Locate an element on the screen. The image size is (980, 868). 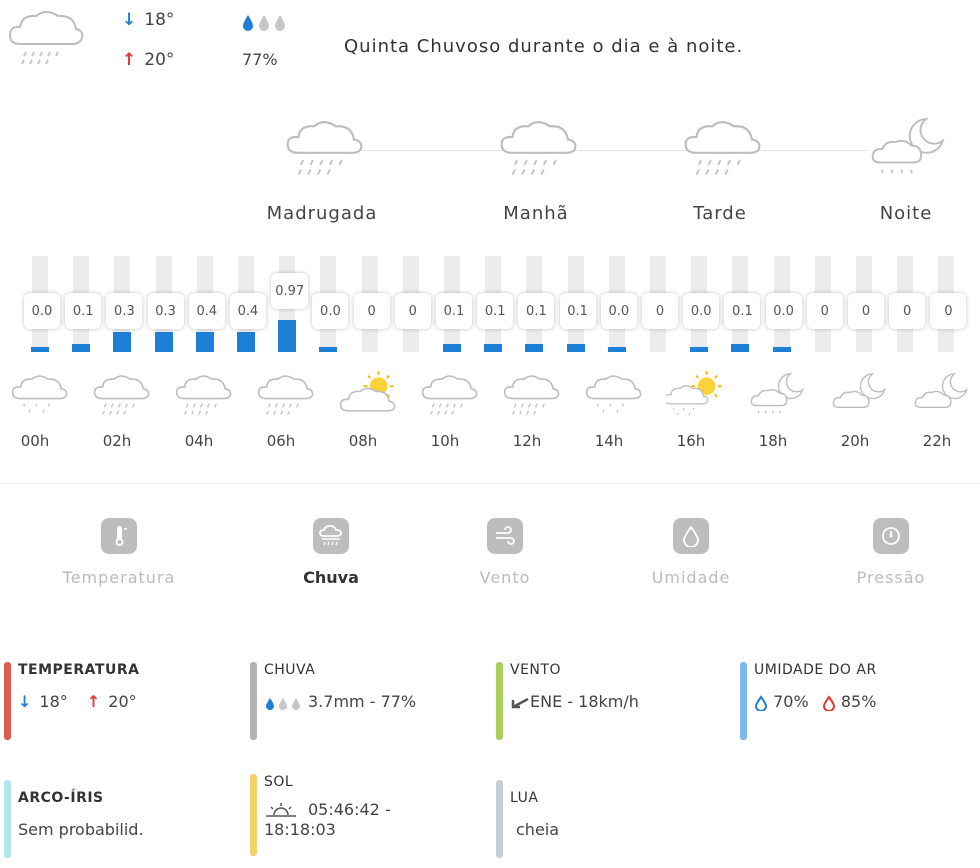
hour-label: 22h is located at coordinates (937, 441).